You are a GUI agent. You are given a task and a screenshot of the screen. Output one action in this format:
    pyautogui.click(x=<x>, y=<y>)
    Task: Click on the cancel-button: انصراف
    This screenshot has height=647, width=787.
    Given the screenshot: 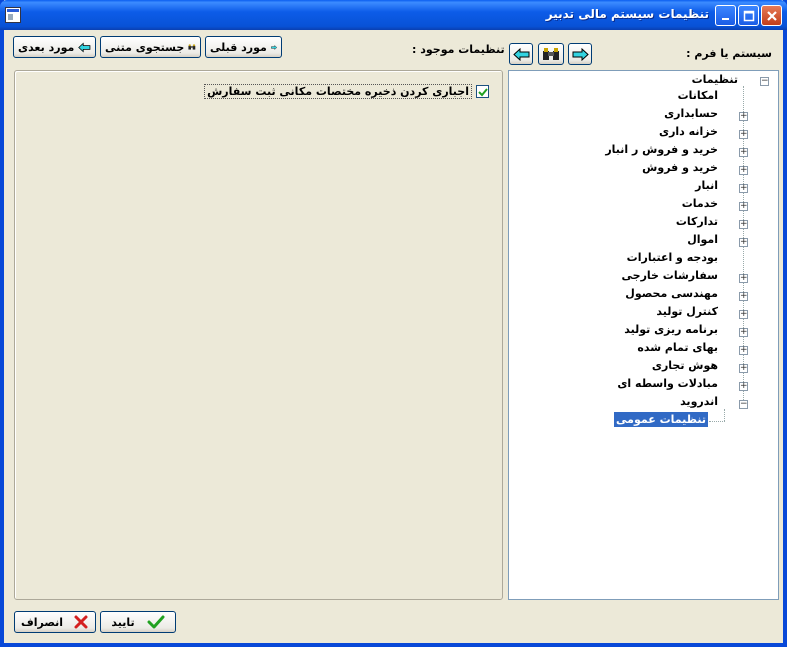 What is the action you would take?
    pyautogui.click(x=55, y=622)
    